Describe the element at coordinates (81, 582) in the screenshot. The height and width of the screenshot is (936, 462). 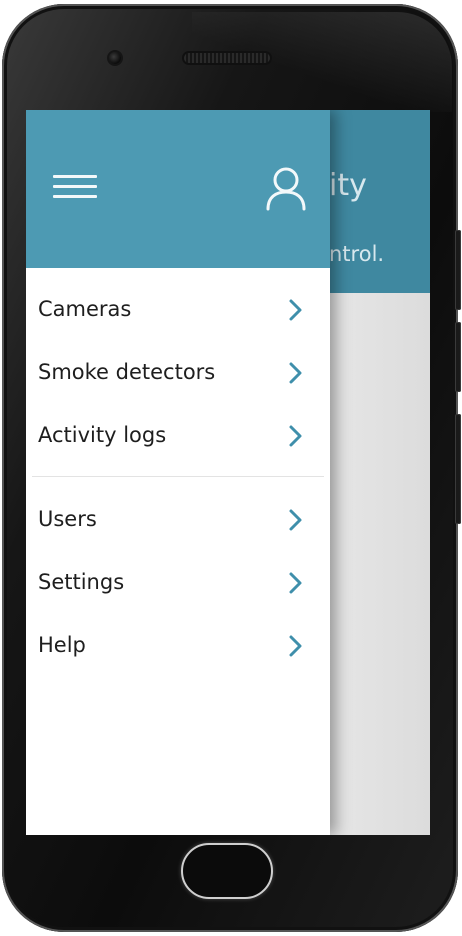
I see `menu-item-label: Settings` at that location.